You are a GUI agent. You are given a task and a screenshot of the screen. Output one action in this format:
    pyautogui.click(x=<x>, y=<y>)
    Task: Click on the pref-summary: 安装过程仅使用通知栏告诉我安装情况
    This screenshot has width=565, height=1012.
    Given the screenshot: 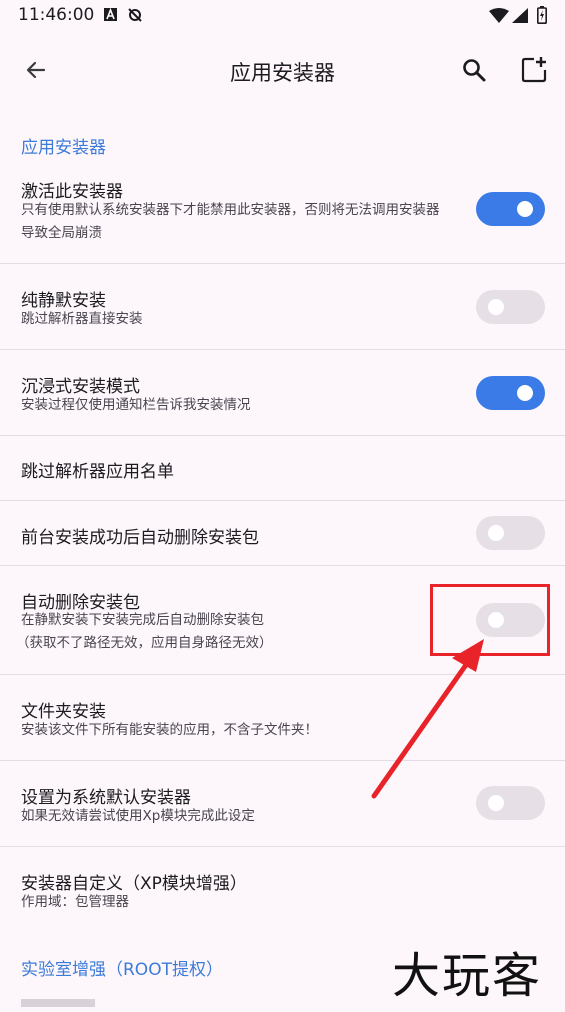 What is the action you would take?
    pyautogui.click(x=136, y=405)
    